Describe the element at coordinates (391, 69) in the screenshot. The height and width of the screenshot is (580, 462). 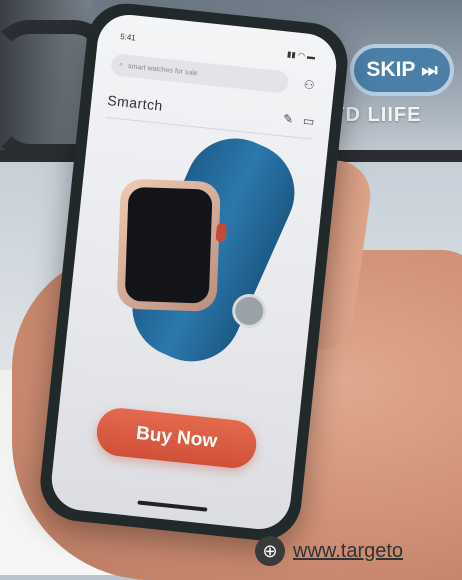
I see `skip-label: SKIP` at that location.